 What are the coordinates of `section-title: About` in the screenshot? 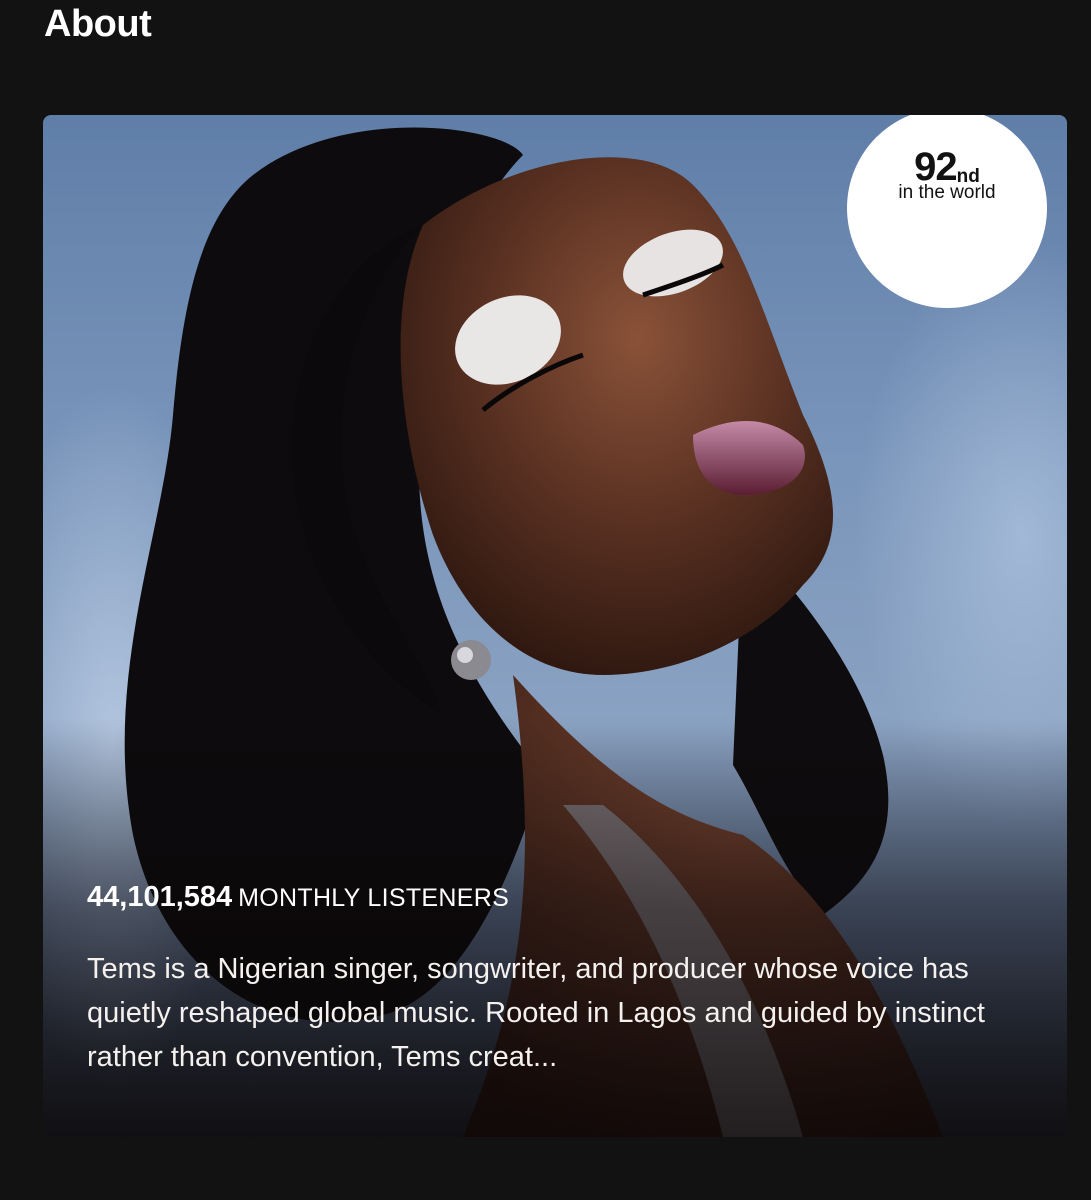 It's located at (98, 24).